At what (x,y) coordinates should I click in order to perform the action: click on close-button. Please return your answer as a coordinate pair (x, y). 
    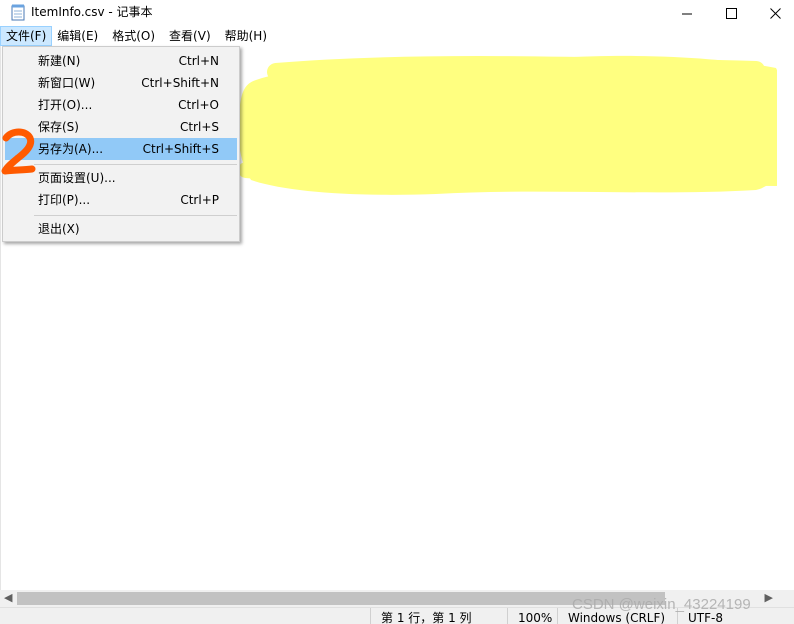
    Looking at the image, I should click on (773, 13).